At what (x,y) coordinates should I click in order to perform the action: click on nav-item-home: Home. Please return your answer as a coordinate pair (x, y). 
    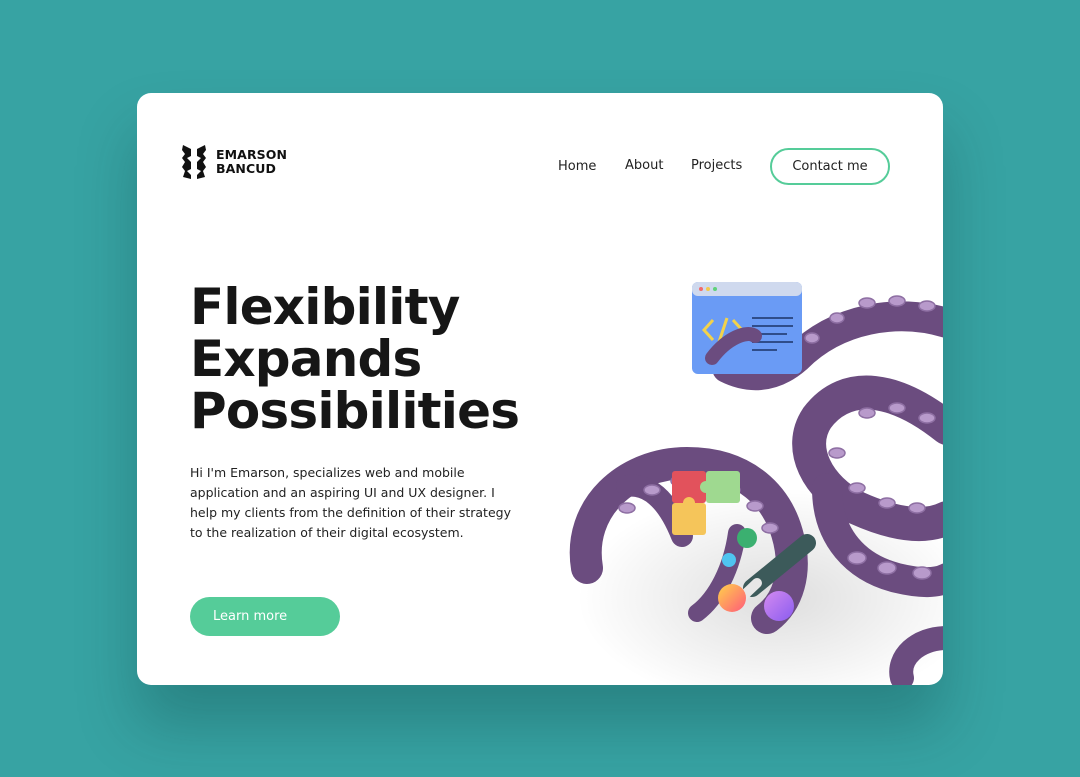
    Looking at the image, I should click on (577, 166).